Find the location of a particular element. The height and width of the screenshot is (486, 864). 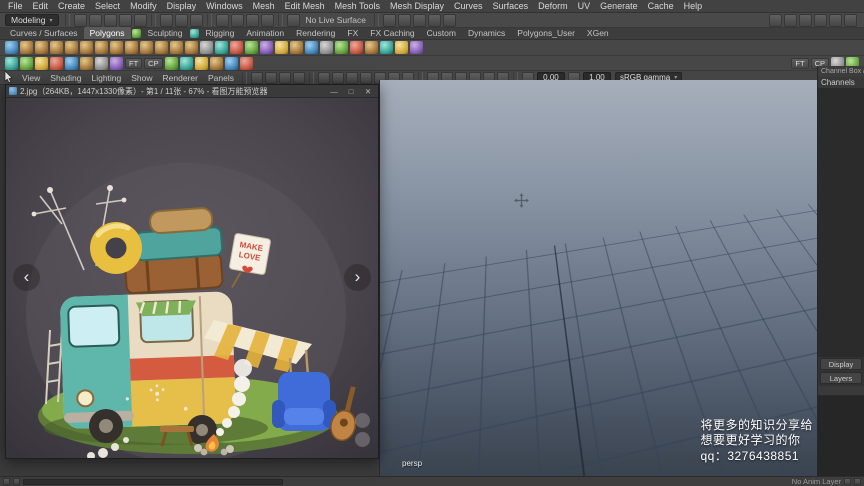

panel-menu-view: View is located at coordinates (31, 78).